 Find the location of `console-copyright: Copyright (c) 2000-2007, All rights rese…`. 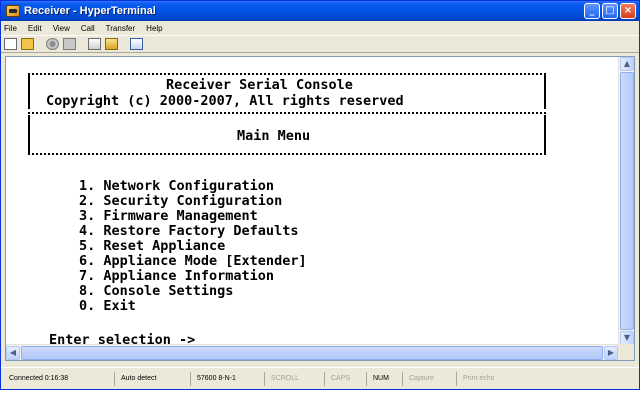

console-copyright: Copyright (c) 2000-2007, All rights rese… is located at coordinates (225, 101).